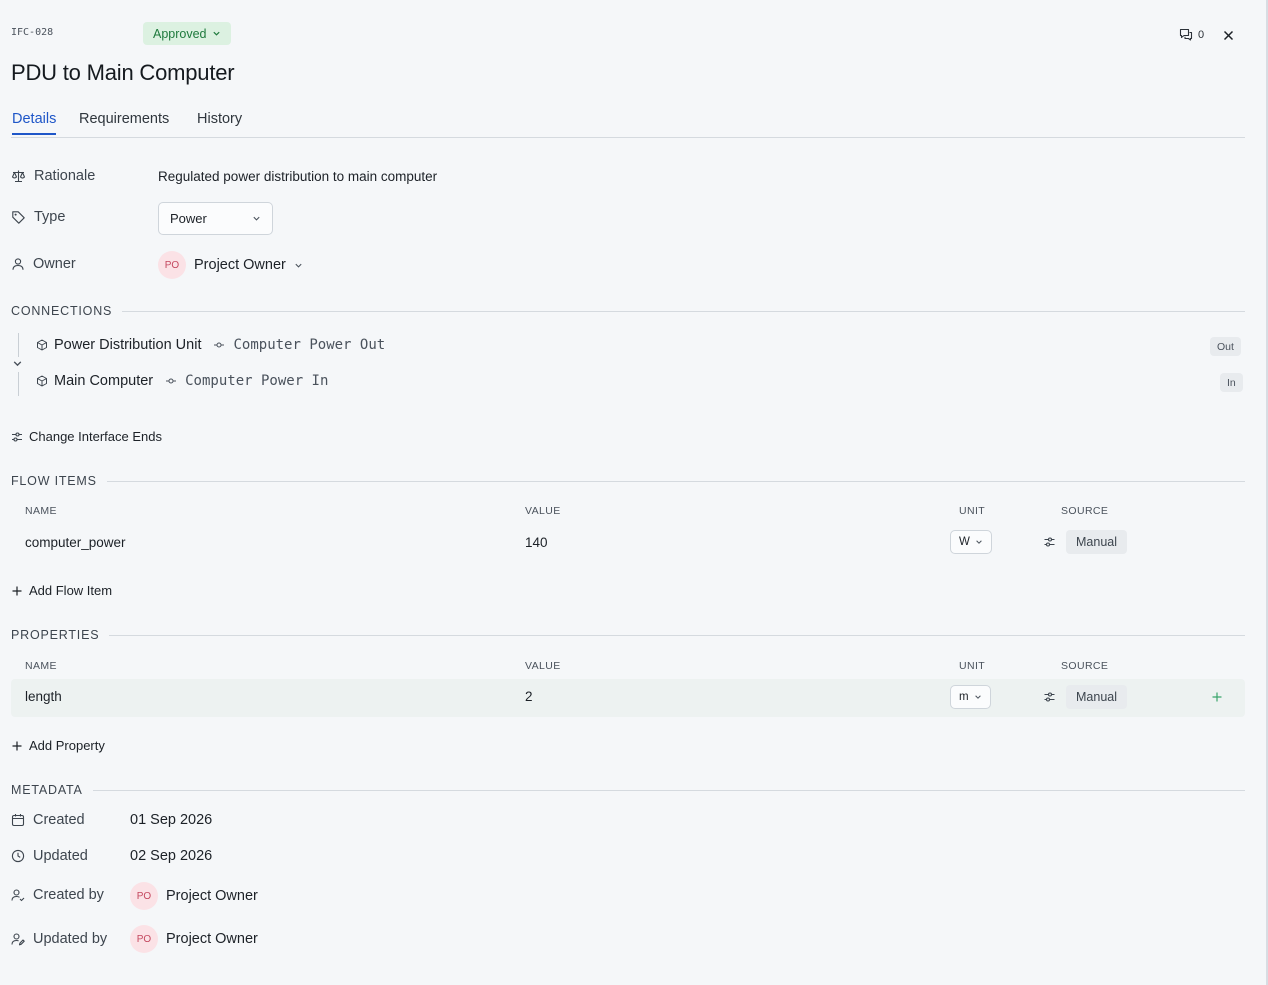  Describe the element at coordinates (970, 697) in the screenshot. I see `unit-select: m` at that location.